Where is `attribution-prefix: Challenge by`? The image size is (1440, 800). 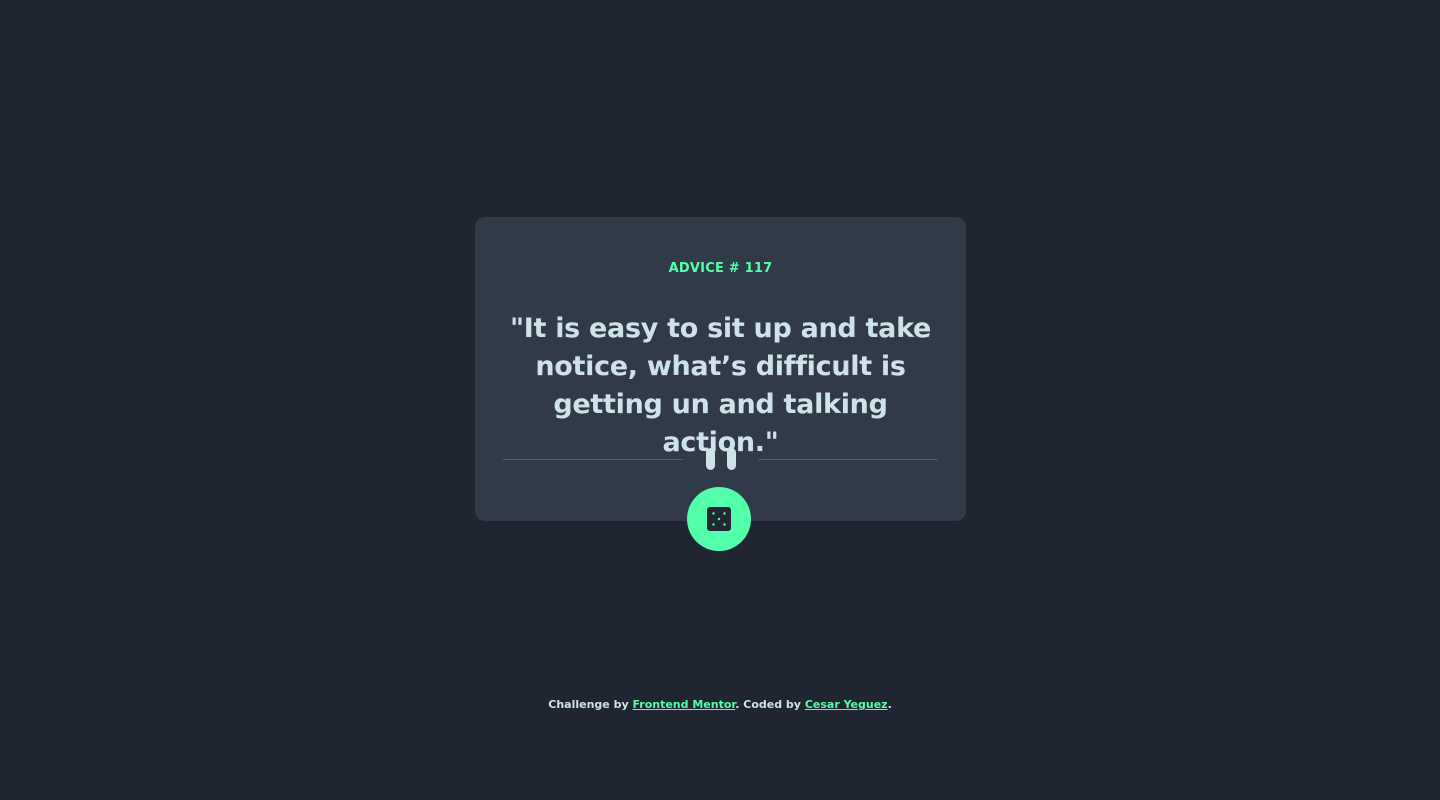
attribution-prefix: Challenge by is located at coordinates (590, 704).